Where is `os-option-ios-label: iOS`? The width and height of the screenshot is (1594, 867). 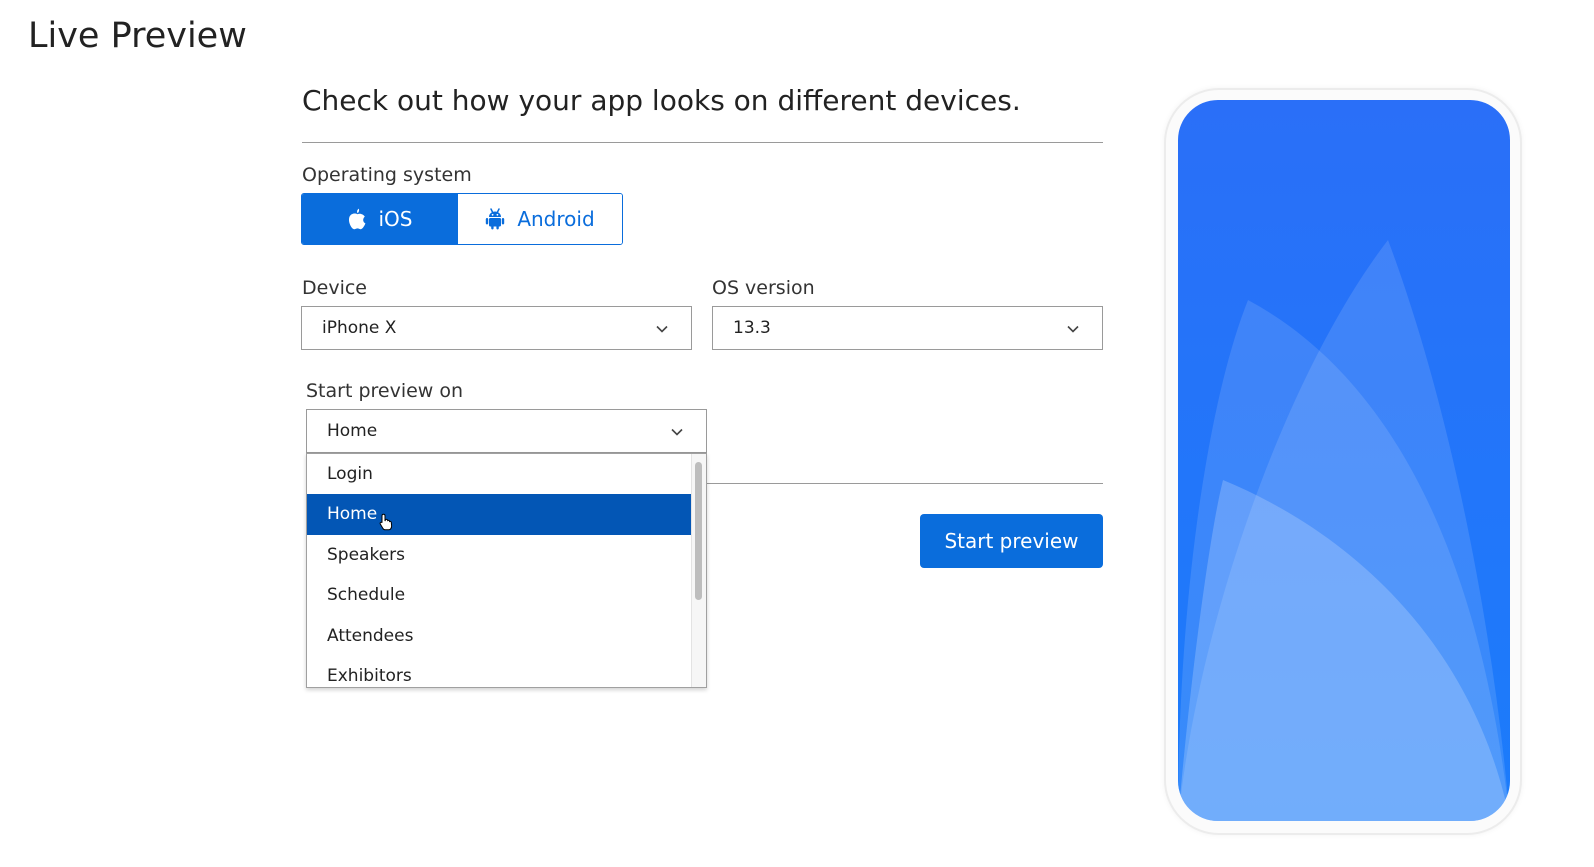
os-option-ios-label: iOS is located at coordinates (395, 219).